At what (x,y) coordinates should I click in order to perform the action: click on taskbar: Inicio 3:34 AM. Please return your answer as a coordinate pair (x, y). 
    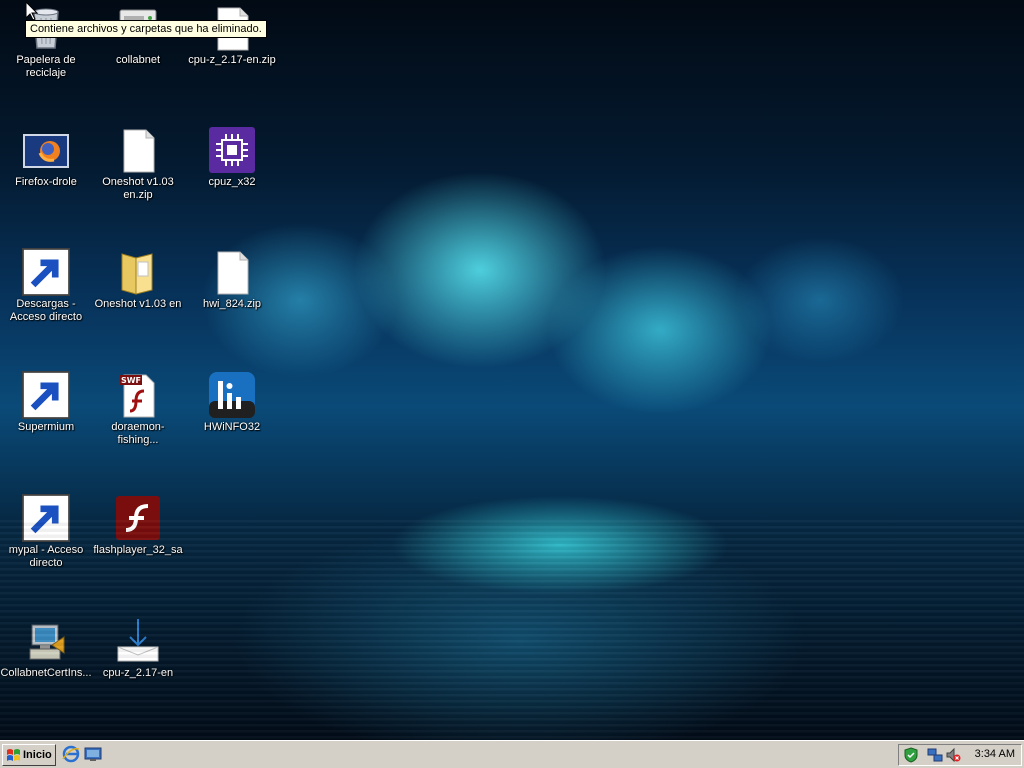
    Looking at the image, I should click on (512, 754).